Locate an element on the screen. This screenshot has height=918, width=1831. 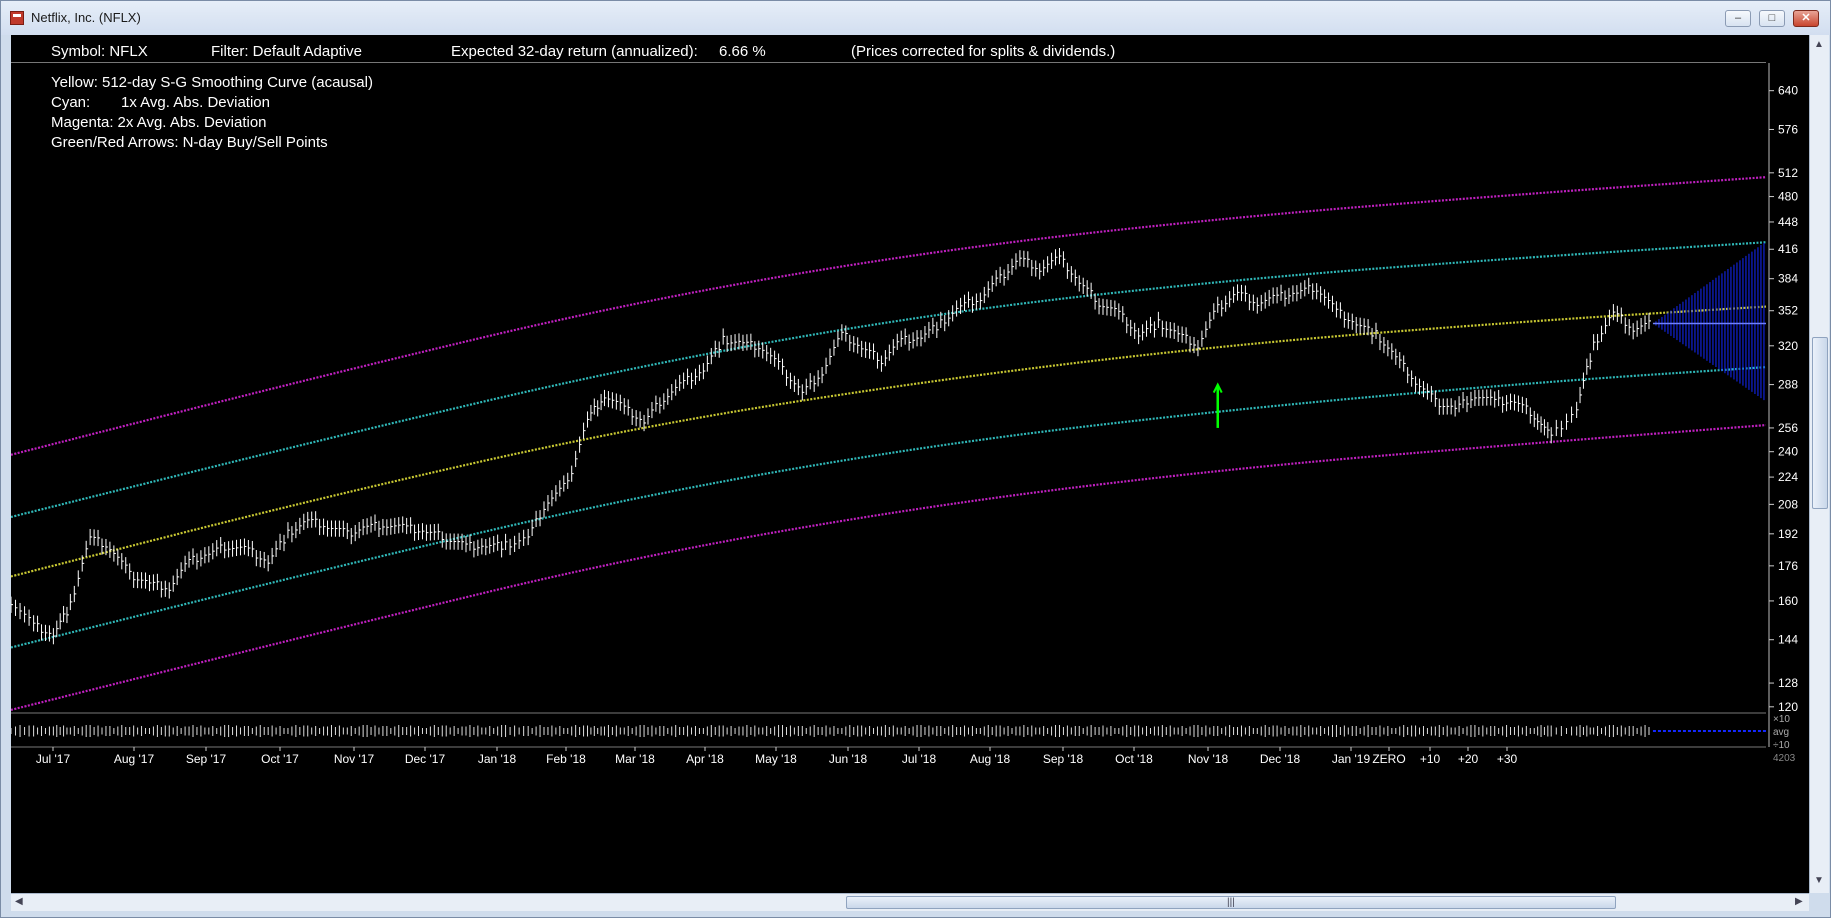
volume-scale-label: avg is located at coordinates (1781, 732).